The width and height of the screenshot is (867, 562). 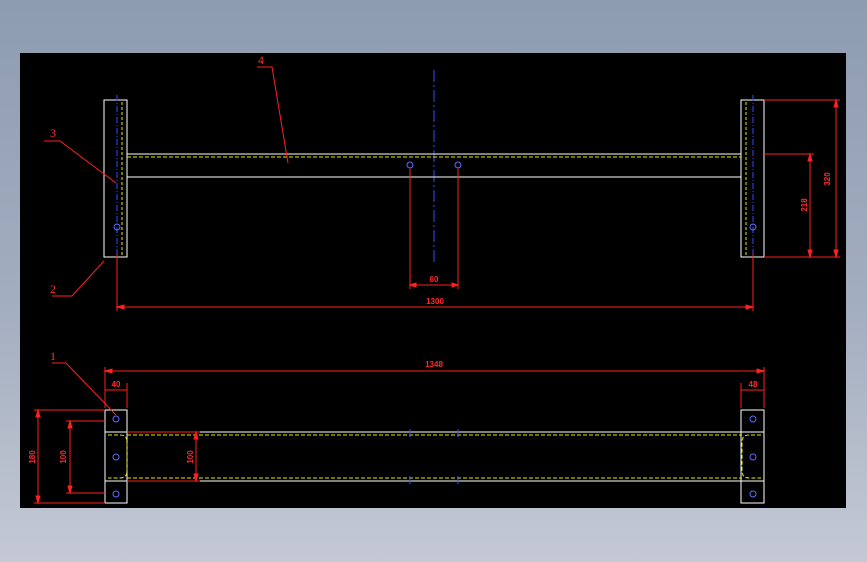 I want to click on dim-100-beam-text: 100, so click(x=190, y=457).